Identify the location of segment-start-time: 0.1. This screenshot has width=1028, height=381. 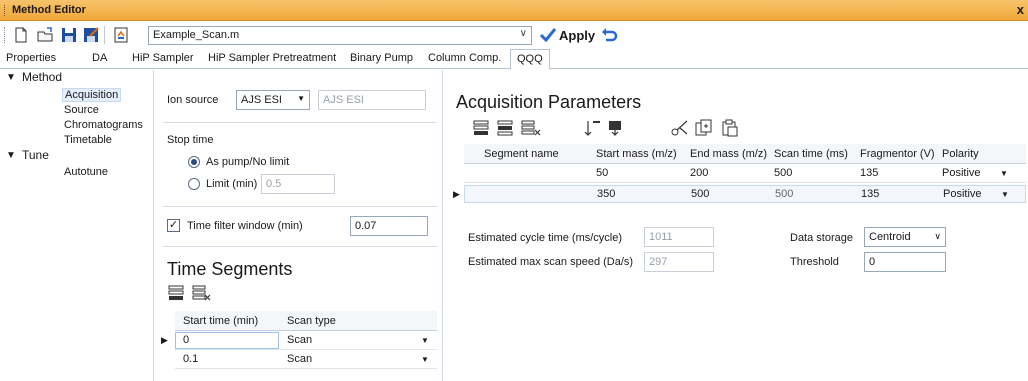
(190, 359).